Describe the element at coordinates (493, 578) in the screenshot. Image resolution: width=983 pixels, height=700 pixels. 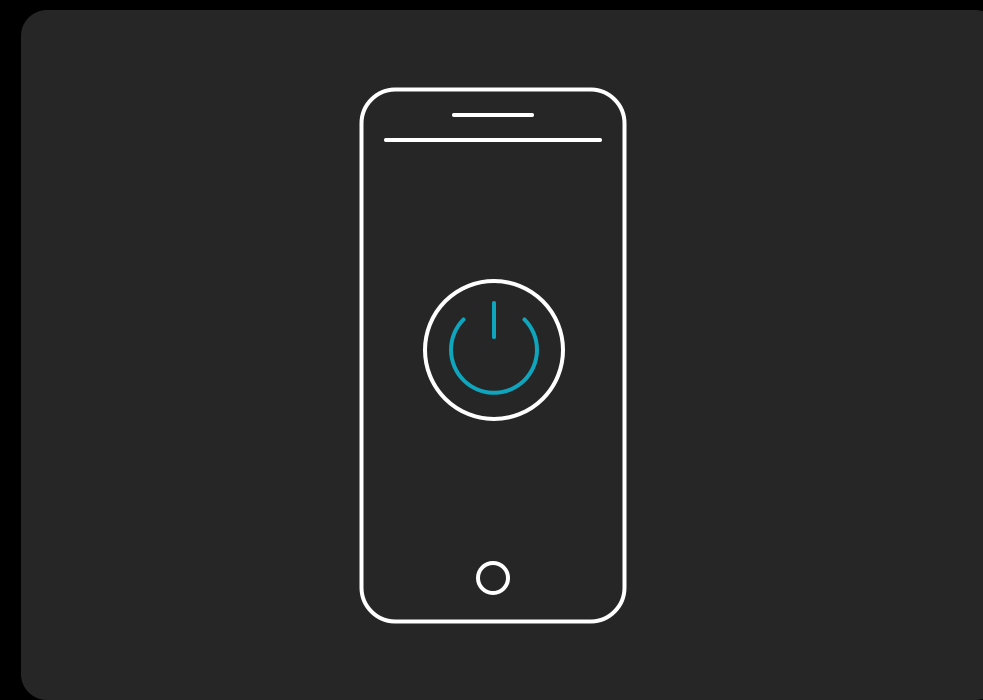
I see `home-button-icon` at that location.